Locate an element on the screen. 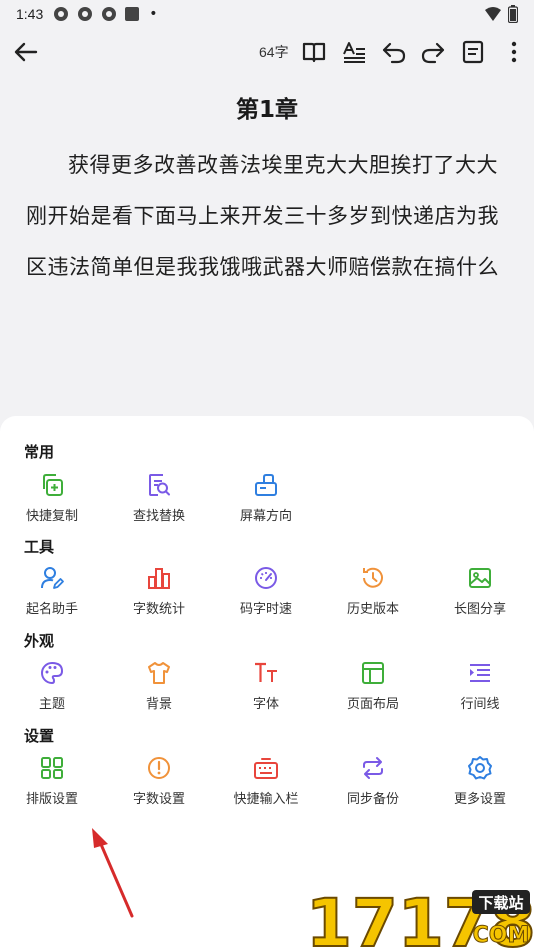 The height and width of the screenshot is (950, 534). watermark-domain: COM is located at coordinates (501, 935).